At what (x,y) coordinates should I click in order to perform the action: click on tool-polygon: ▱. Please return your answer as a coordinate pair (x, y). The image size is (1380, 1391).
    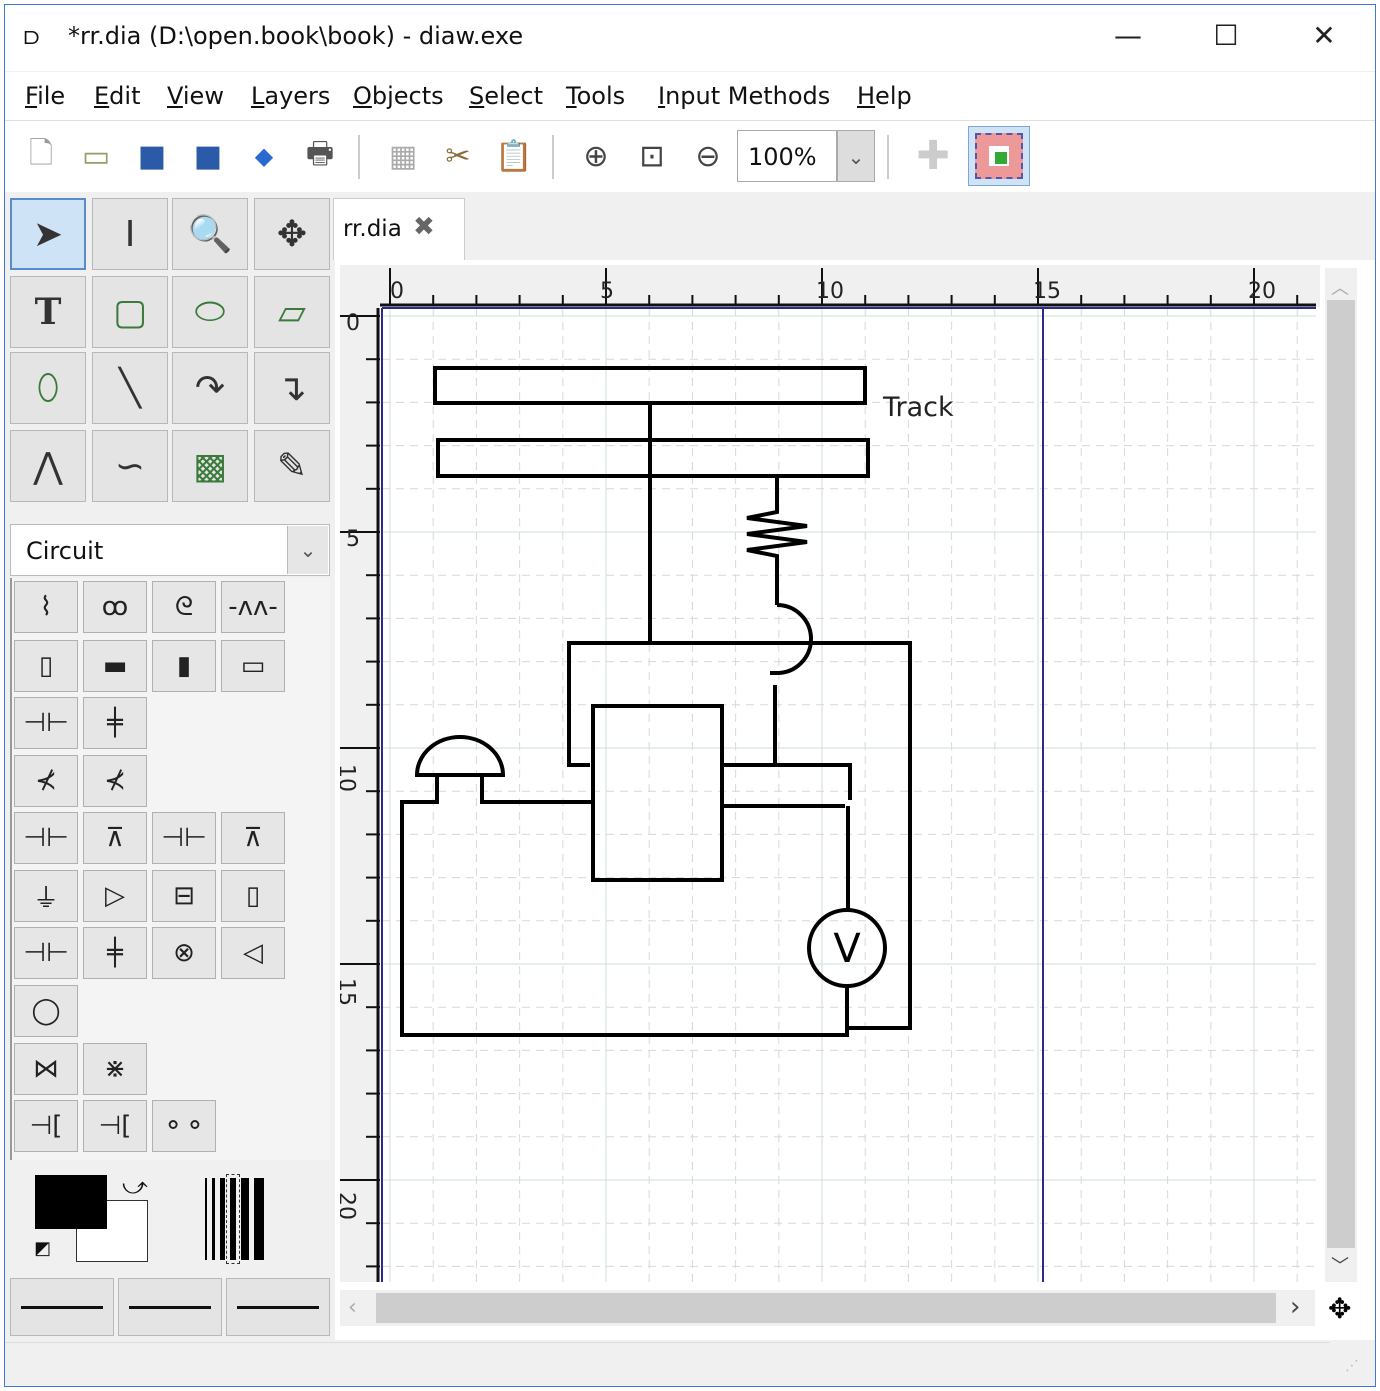
    Looking at the image, I should click on (292, 312).